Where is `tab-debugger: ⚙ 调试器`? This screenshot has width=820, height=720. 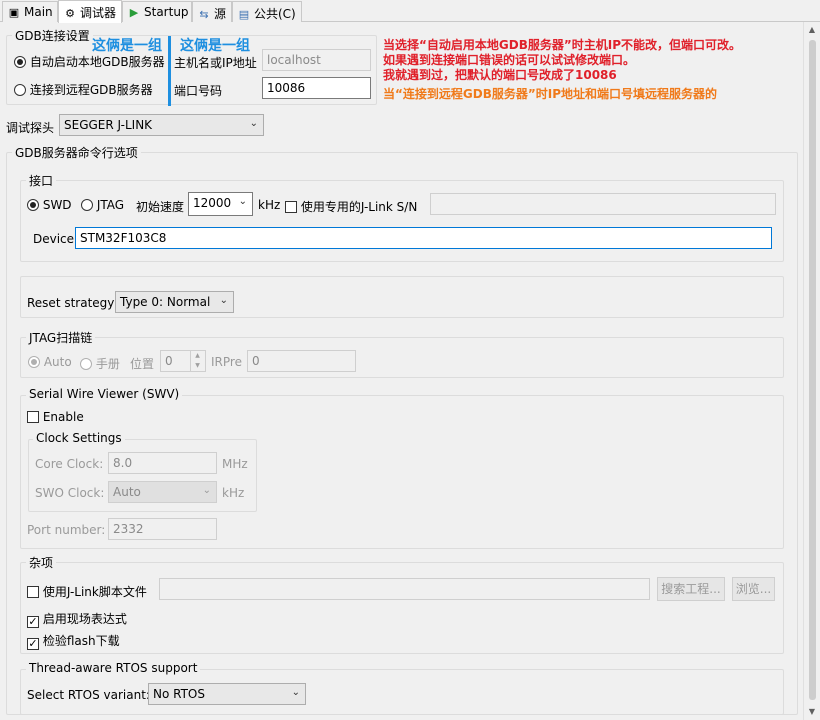
tab-debugger: ⚙ 调试器 is located at coordinates (90, 11).